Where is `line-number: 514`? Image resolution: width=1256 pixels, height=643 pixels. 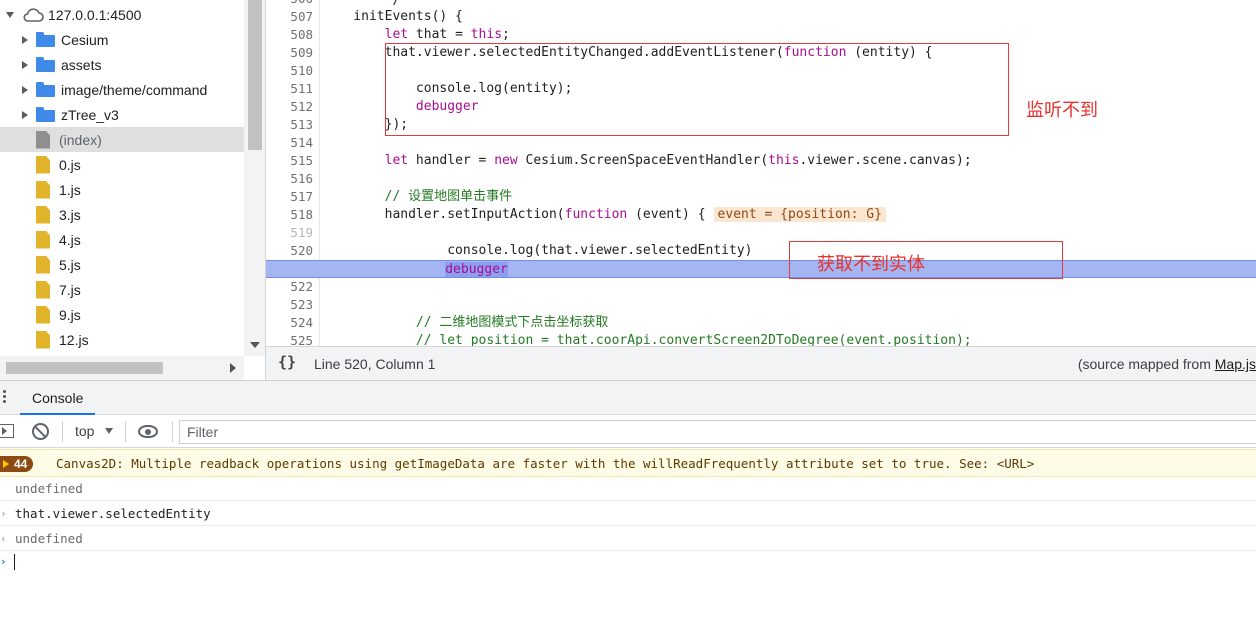 line-number: 514 is located at coordinates (291, 143).